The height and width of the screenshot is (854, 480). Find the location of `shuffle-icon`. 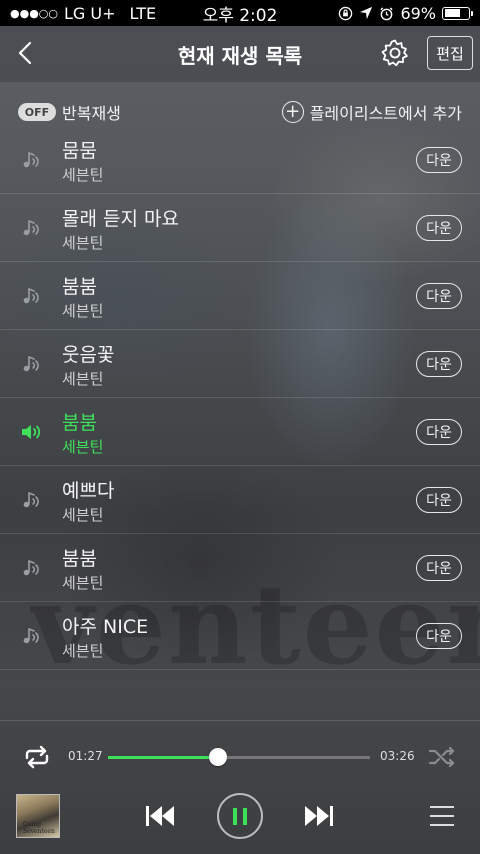

shuffle-icon is located at coordinates (442, 757).